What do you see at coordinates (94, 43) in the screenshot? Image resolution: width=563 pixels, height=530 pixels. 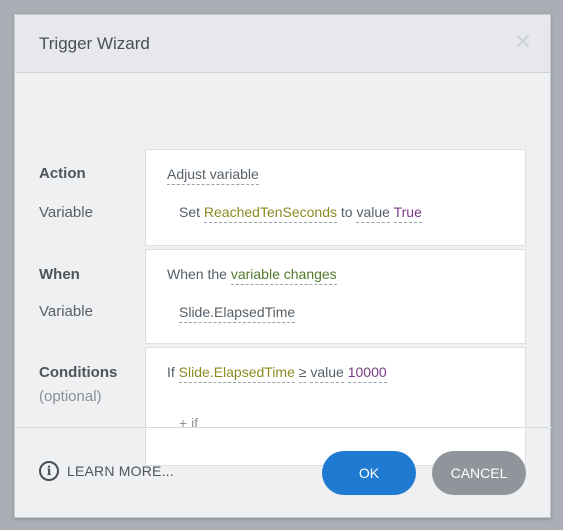 I see `dialog-title: Trigger Wizard` at bounding box center [94, 43].